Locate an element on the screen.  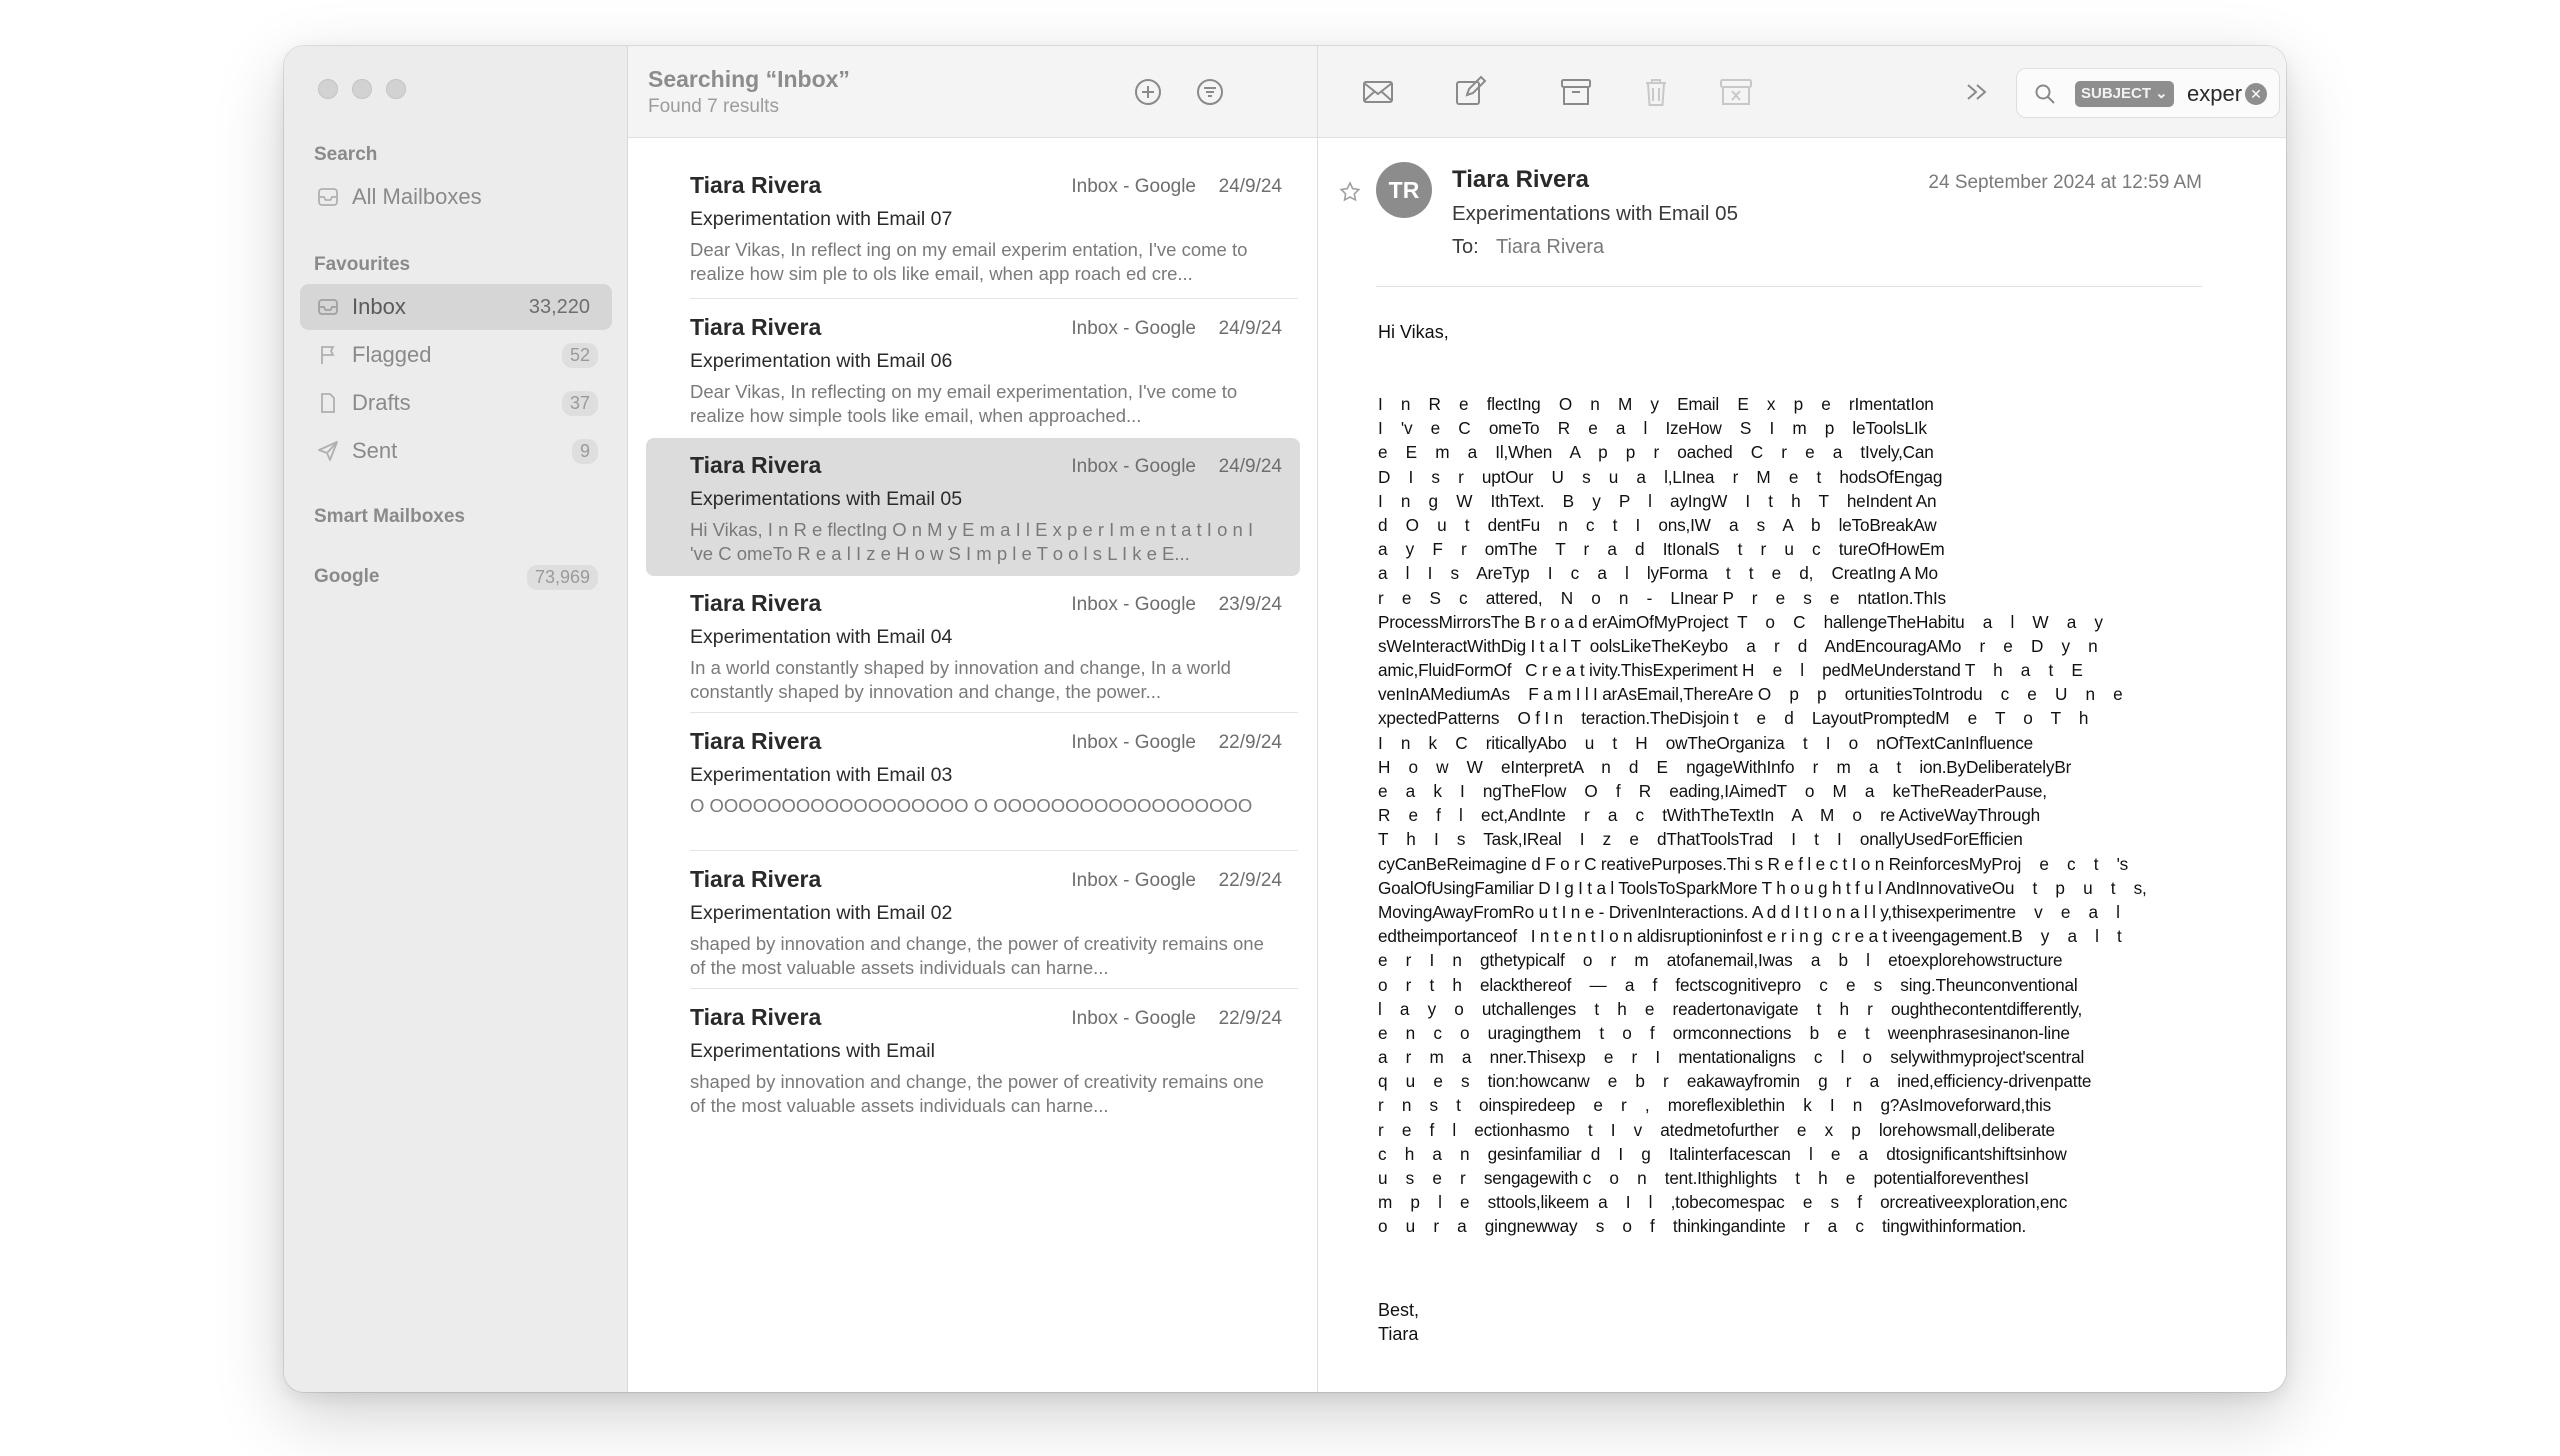
search-field: SUBJECT ⌄ exper ✕ is located at coordinates (2148, 93).